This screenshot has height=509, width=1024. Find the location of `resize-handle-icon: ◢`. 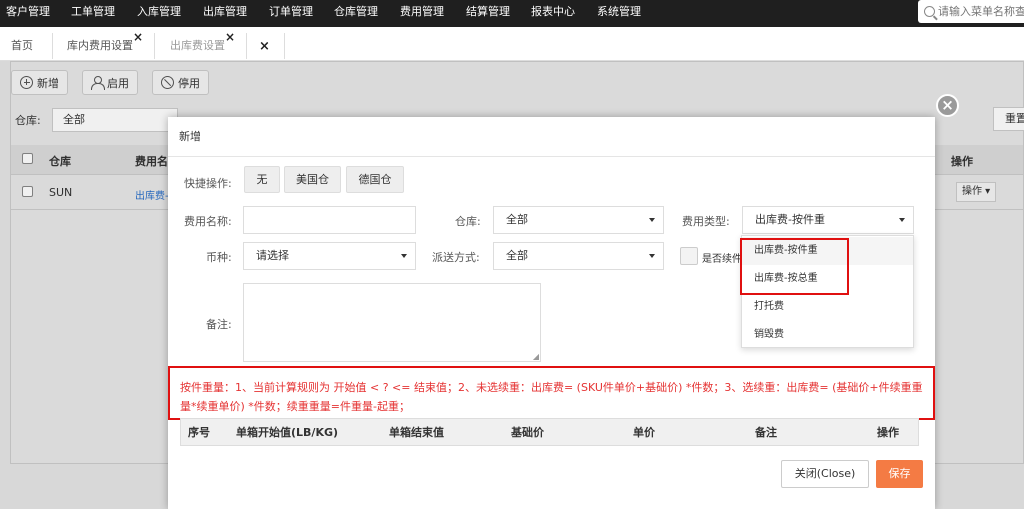

resize-handle-icon: ◢ is located at coordinates (536, 357).